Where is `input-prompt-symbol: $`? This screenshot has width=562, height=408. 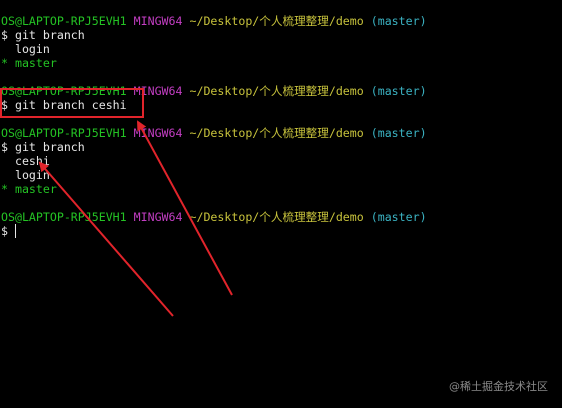
input-prompt-symbol: $ is located at coordinates (4, 231).